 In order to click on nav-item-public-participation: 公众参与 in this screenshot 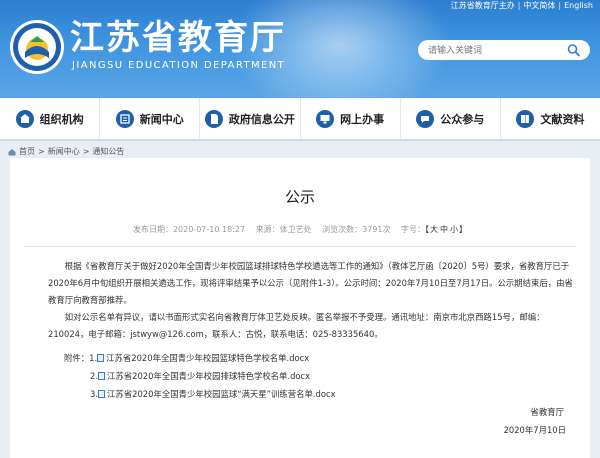, I will do `click(451, 118)`.